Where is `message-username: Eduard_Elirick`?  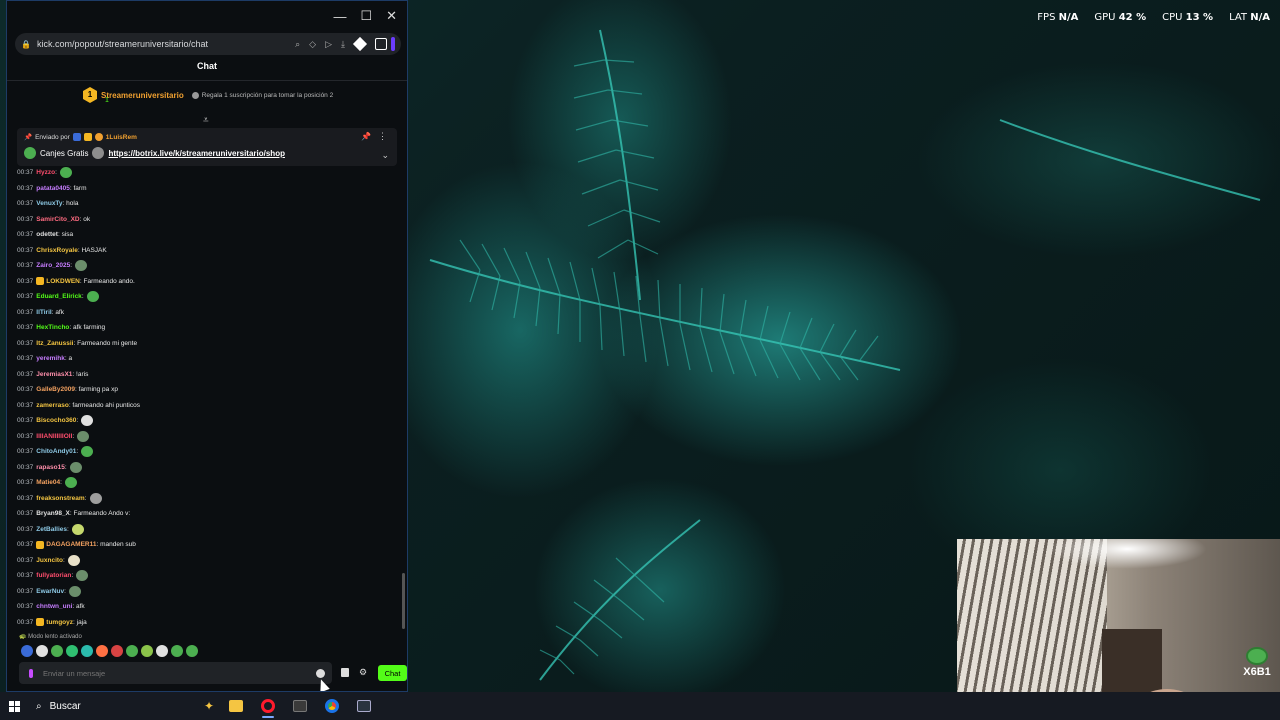
message-username: Eduard_Elirick is located at coordinates (59, 296).